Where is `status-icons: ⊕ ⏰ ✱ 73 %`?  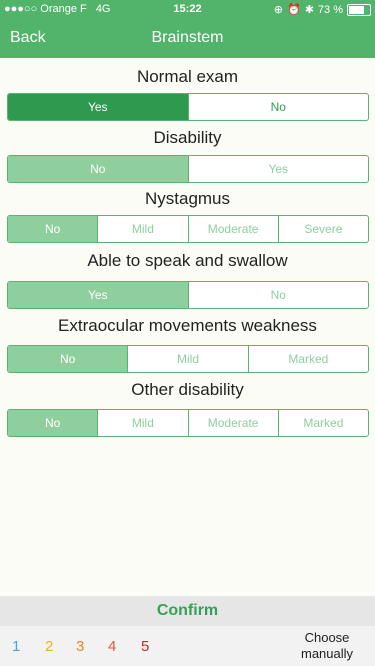 status-icons: ⊕ ⏰ ✱ 73 % is located at coordinates (322, 9).